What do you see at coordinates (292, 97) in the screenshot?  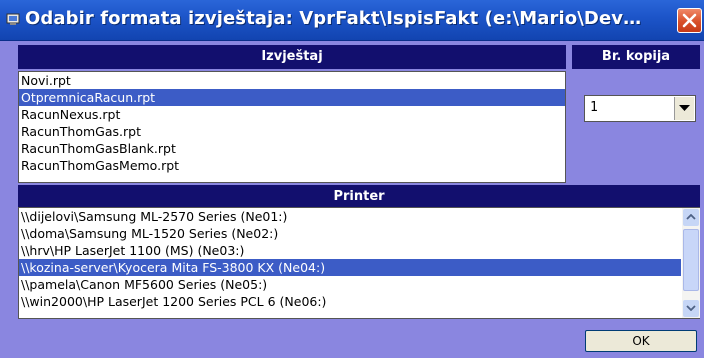 I see `report-item: OtpremnicaRacun.rpt` at bounding box center [292, 97].